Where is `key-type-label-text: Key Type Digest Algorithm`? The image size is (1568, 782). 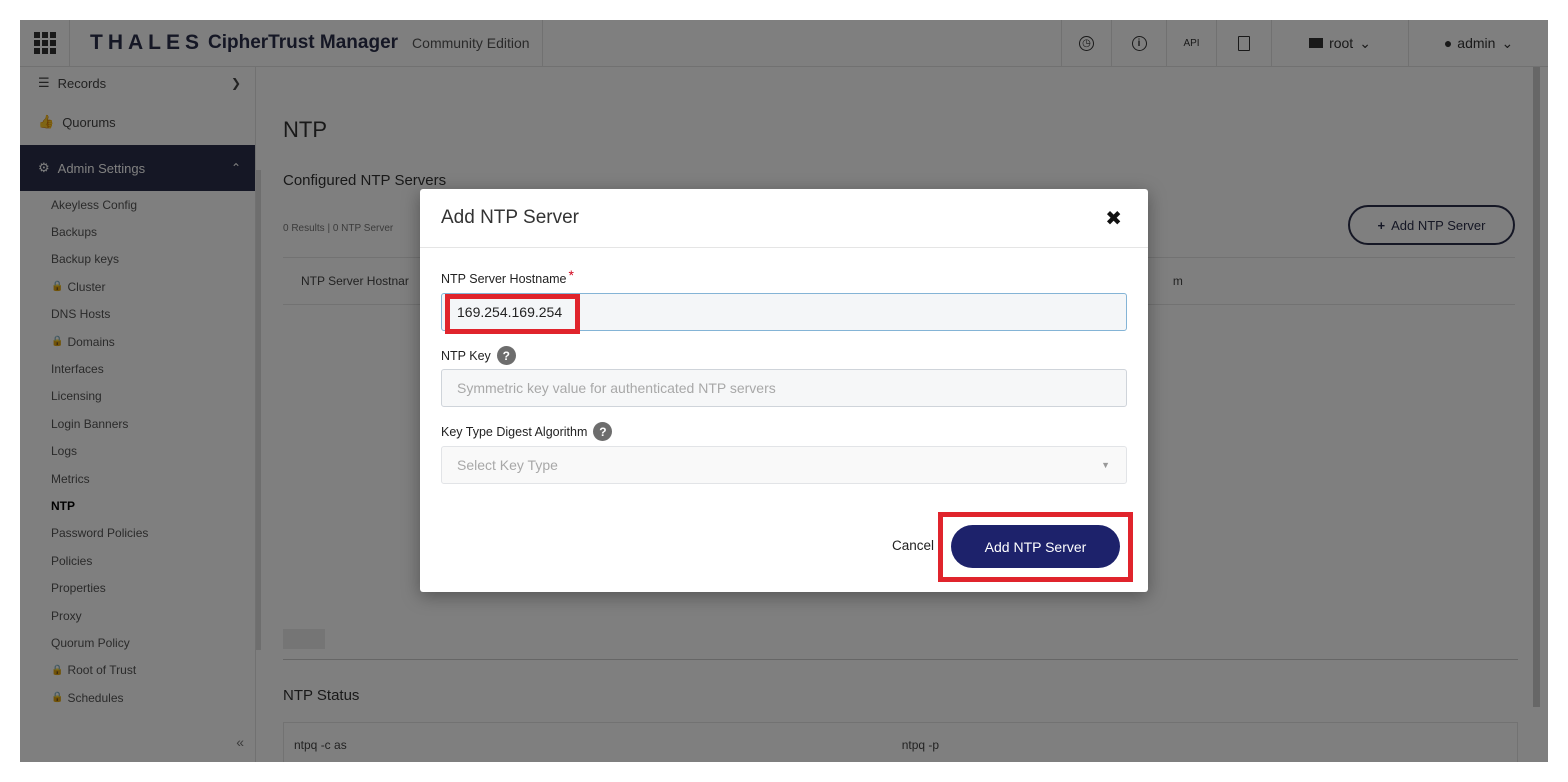
key-type-label-text: Key Type Digest Algorithm is located at coordinates (514, 431).